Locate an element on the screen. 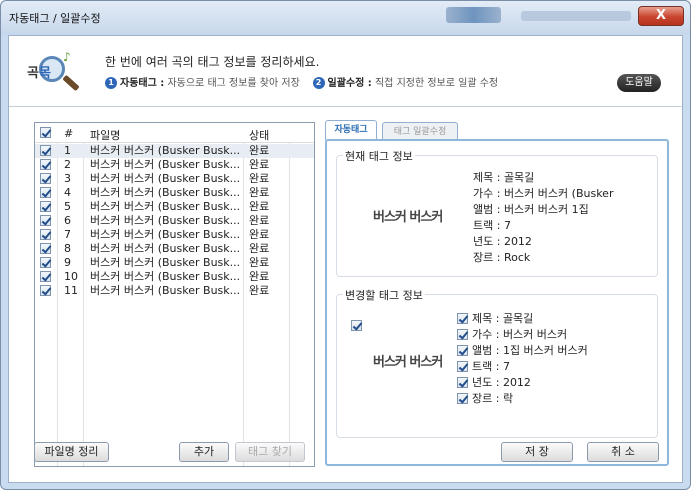 The height and width of the screenshot is (490, 691). rename-files-button: 파일명 정리 is located at coordinates (71, 452).